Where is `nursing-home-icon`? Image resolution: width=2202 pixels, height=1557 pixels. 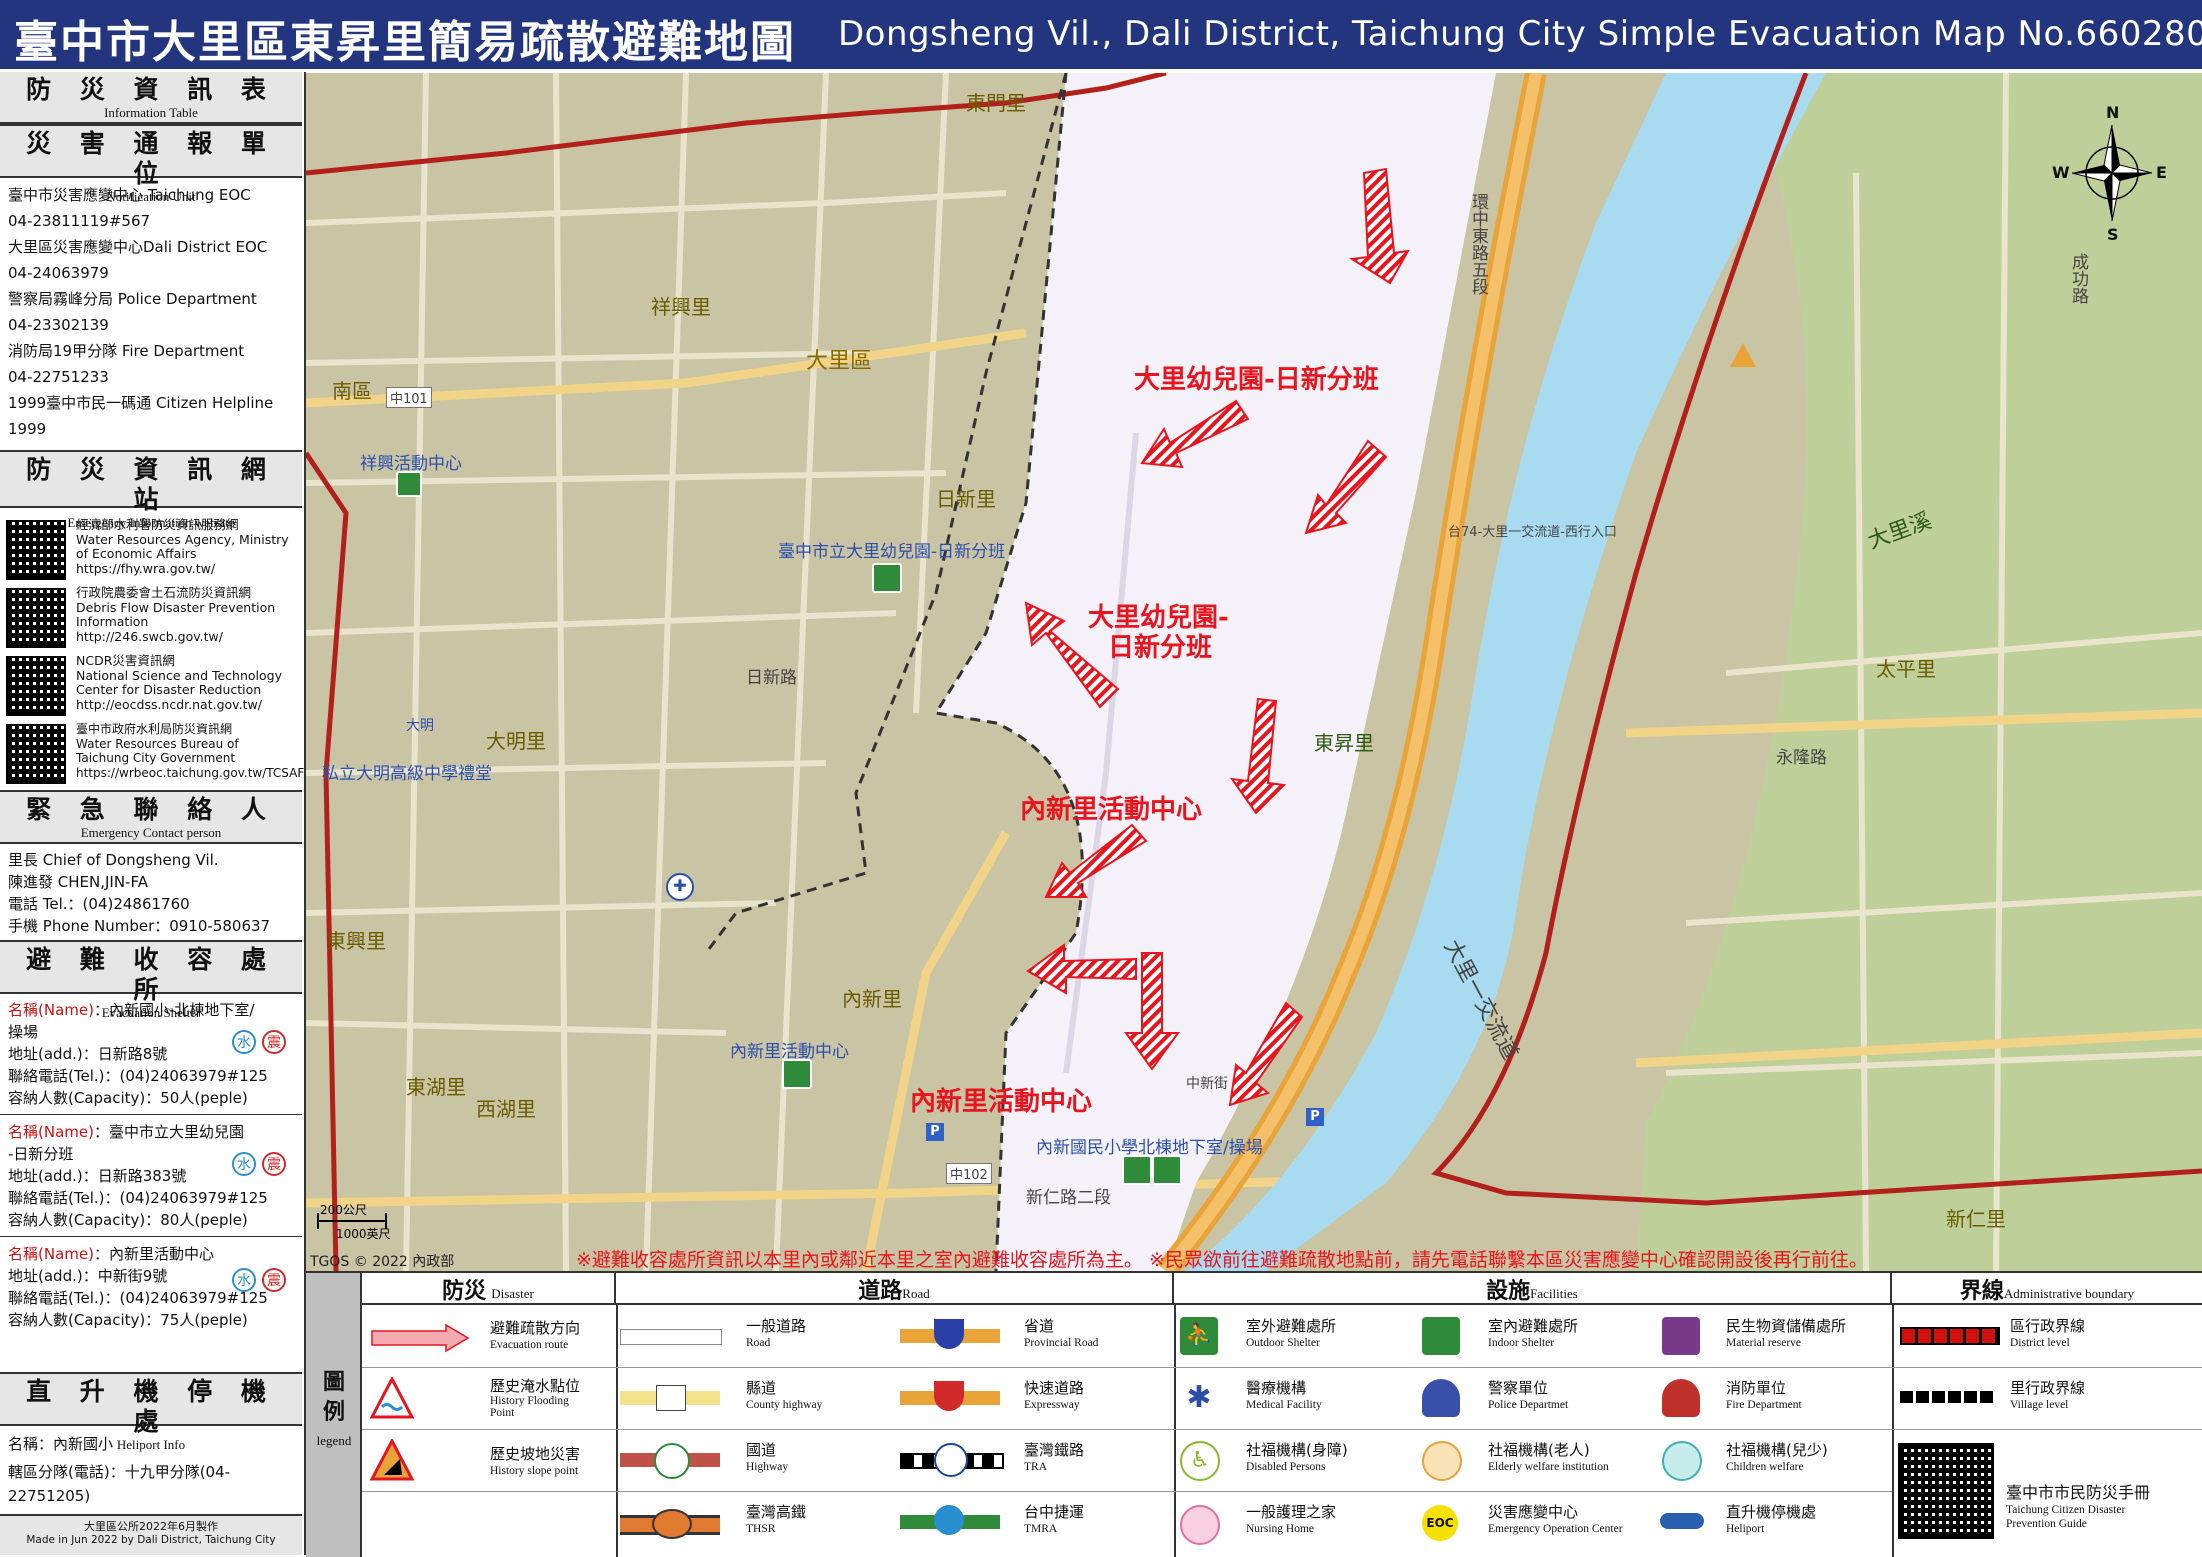
nursing-home-icon is located at coordinates (1200, 1525).